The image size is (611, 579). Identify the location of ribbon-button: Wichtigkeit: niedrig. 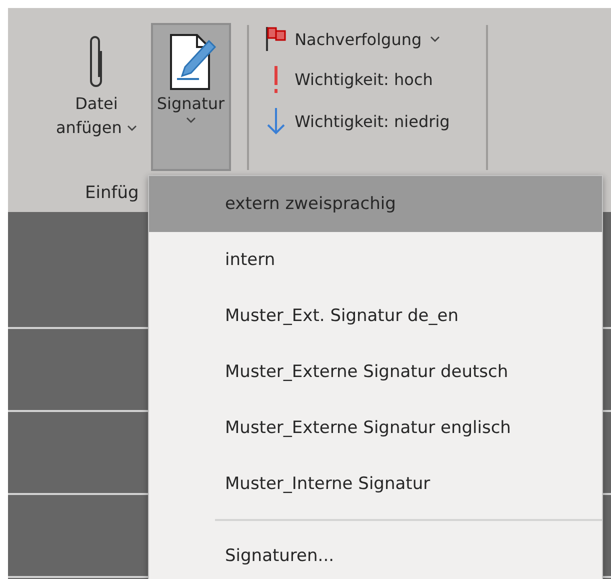
(357, 121).